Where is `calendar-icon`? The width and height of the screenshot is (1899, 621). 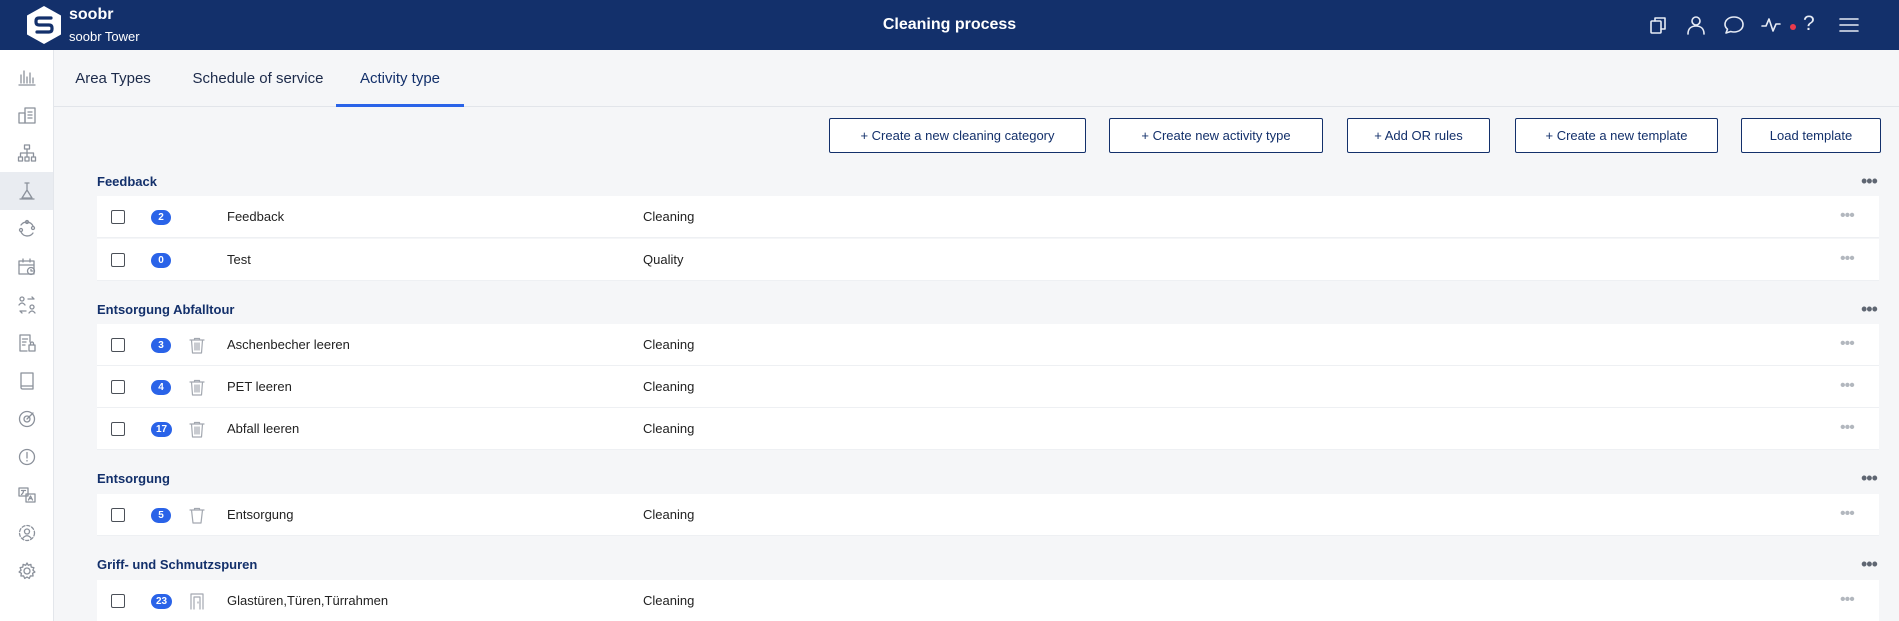 calendar-icon is located at coordinates (26, 267).